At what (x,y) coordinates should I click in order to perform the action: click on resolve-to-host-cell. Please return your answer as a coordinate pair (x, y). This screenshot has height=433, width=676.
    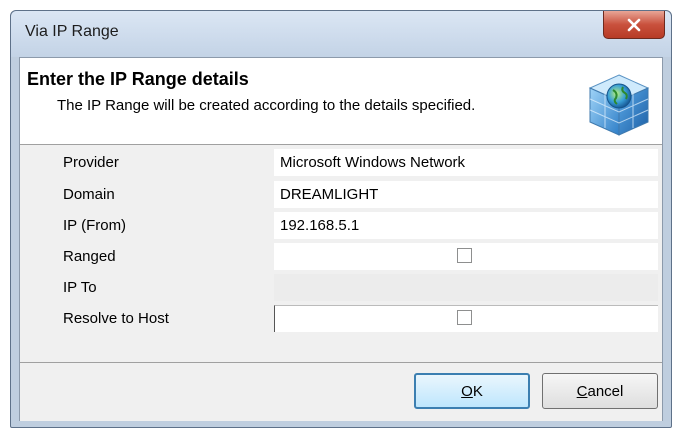
    Looking at the image, I should click on (466, 318).